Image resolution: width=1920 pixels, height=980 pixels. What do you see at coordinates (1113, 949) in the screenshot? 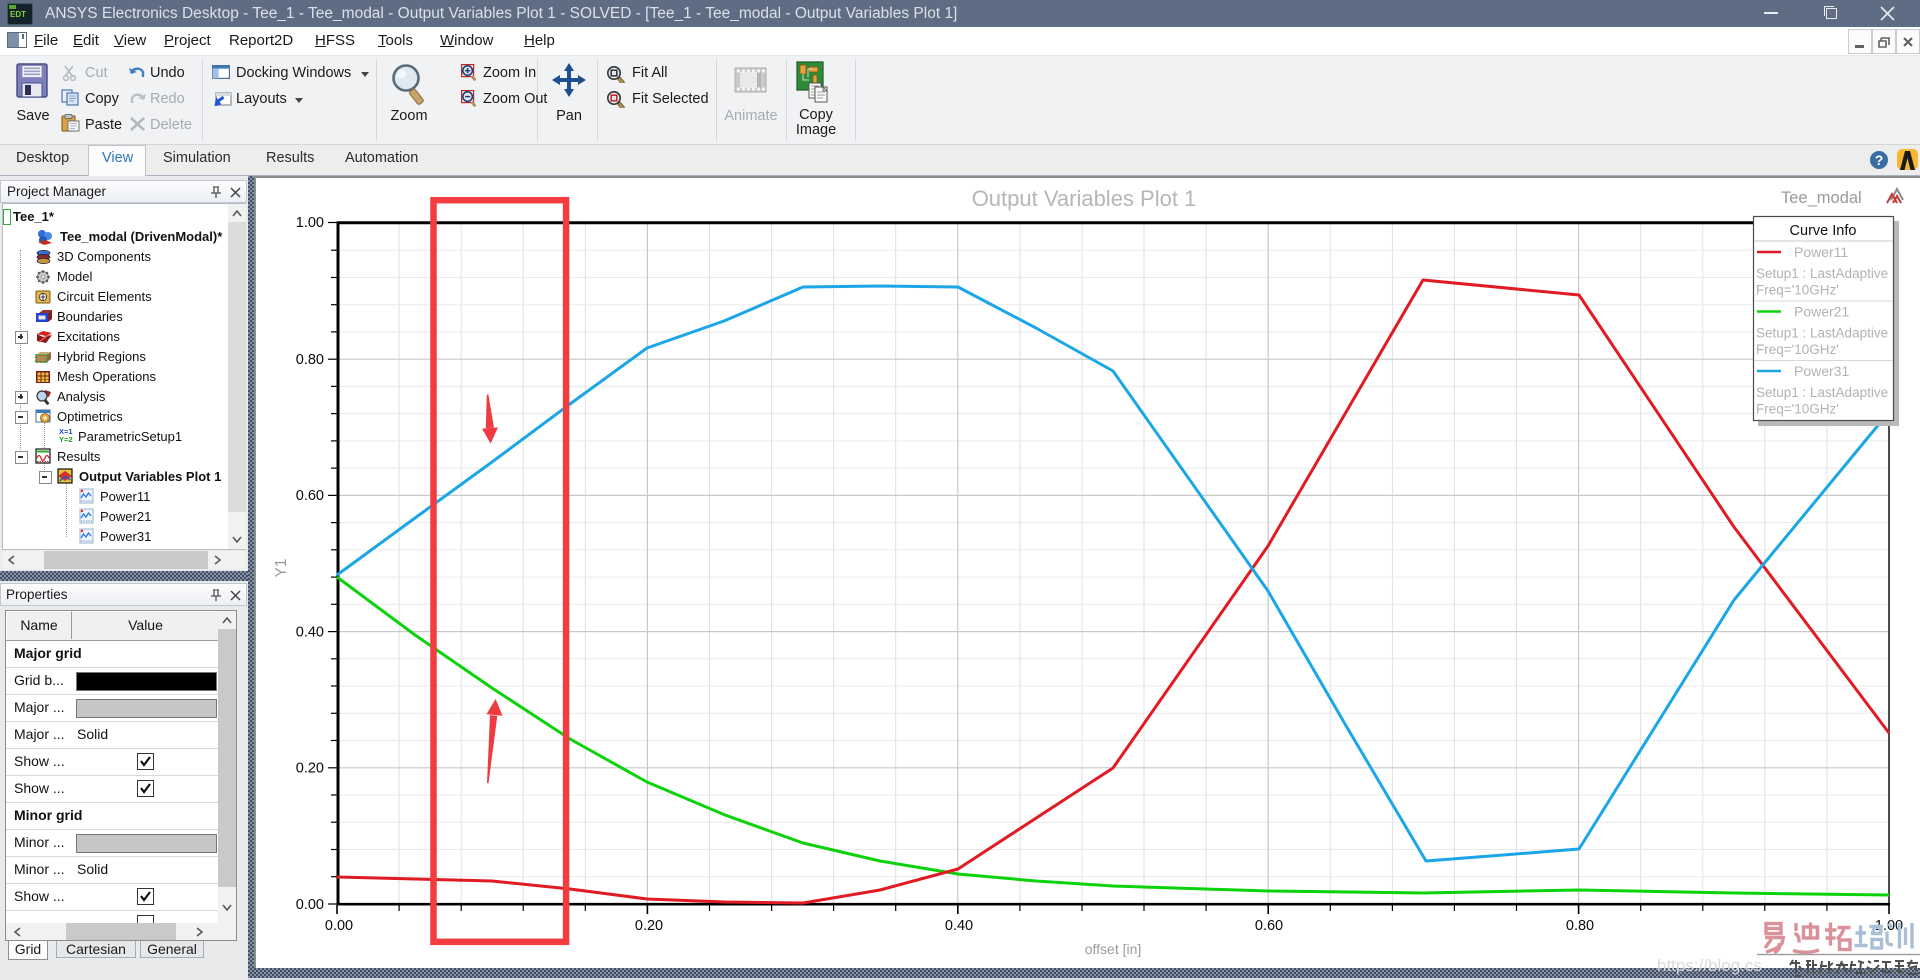
I see `svg-text: offset [in]` at bounding box center [1113, 949].